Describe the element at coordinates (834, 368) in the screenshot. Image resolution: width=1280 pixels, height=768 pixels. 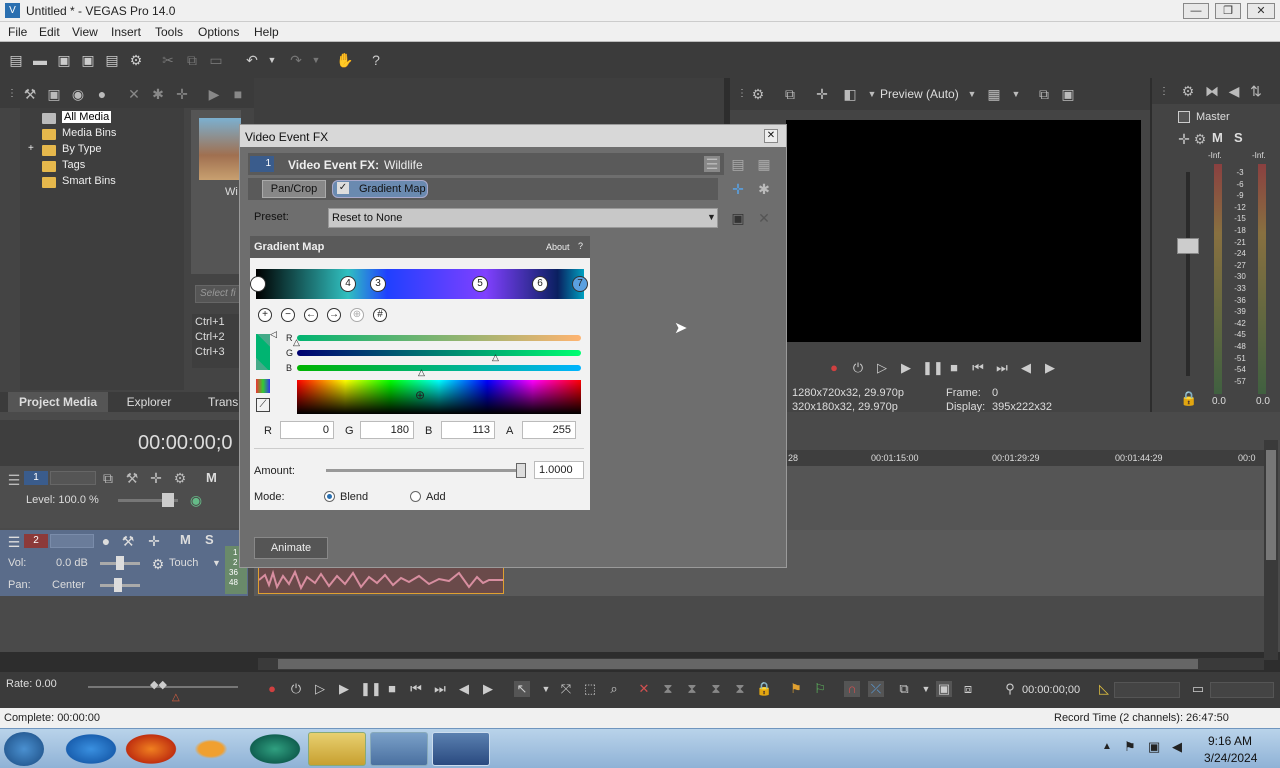
I see `record-icon: ●` at that location.